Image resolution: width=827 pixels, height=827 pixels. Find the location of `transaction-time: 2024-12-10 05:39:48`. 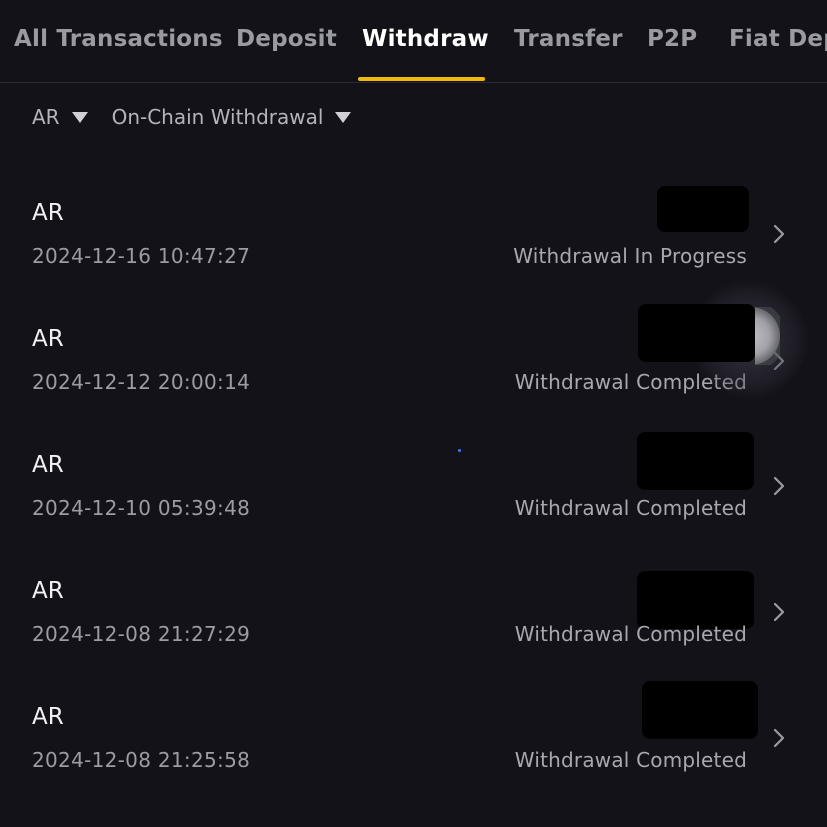

transaction-time: 2024-12-10 05:39:48 is located at coordinates (141, 508).